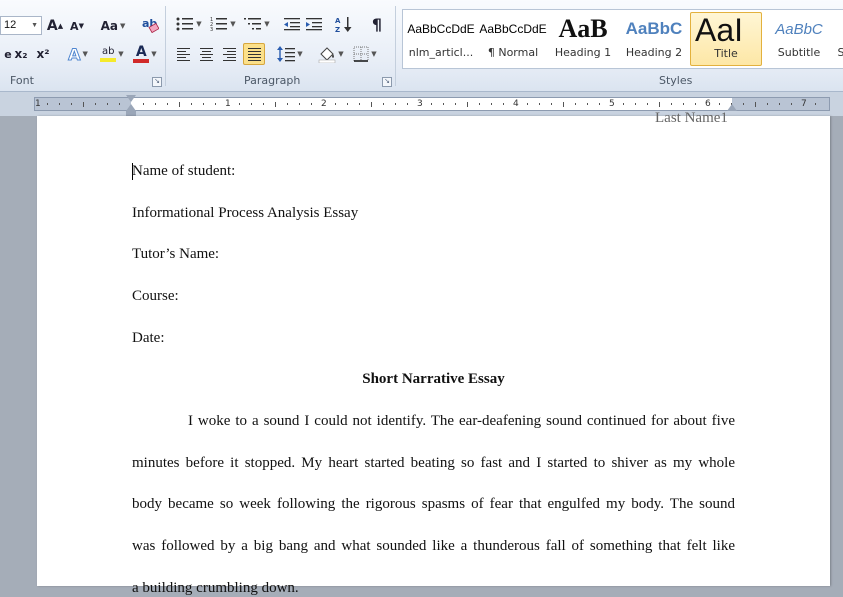 The image size is (843, 597). I want to click on numbering-icon: 1 2 3, so click(219, 24).